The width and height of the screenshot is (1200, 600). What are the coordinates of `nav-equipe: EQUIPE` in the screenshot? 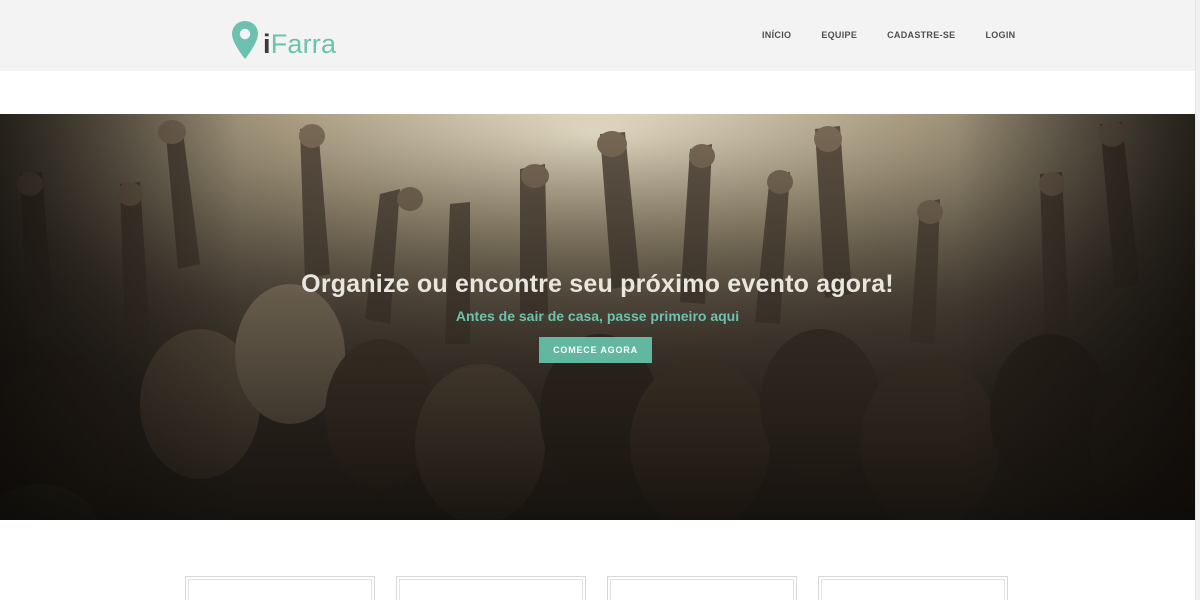 It's located at (839, 35).